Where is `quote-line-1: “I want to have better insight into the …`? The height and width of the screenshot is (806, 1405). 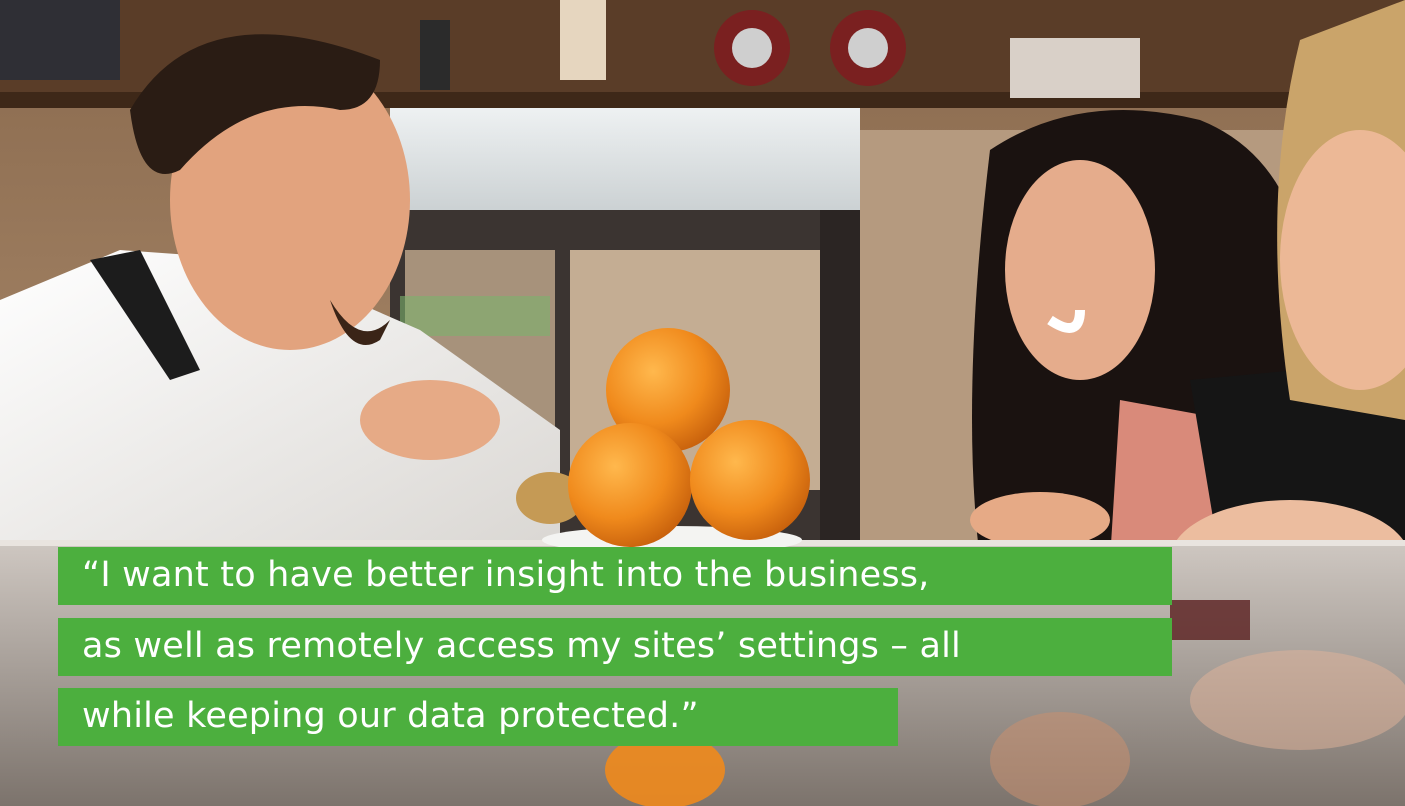
quote-line-1: “I want to have better insight into the … is located at coordinates (615, 576).